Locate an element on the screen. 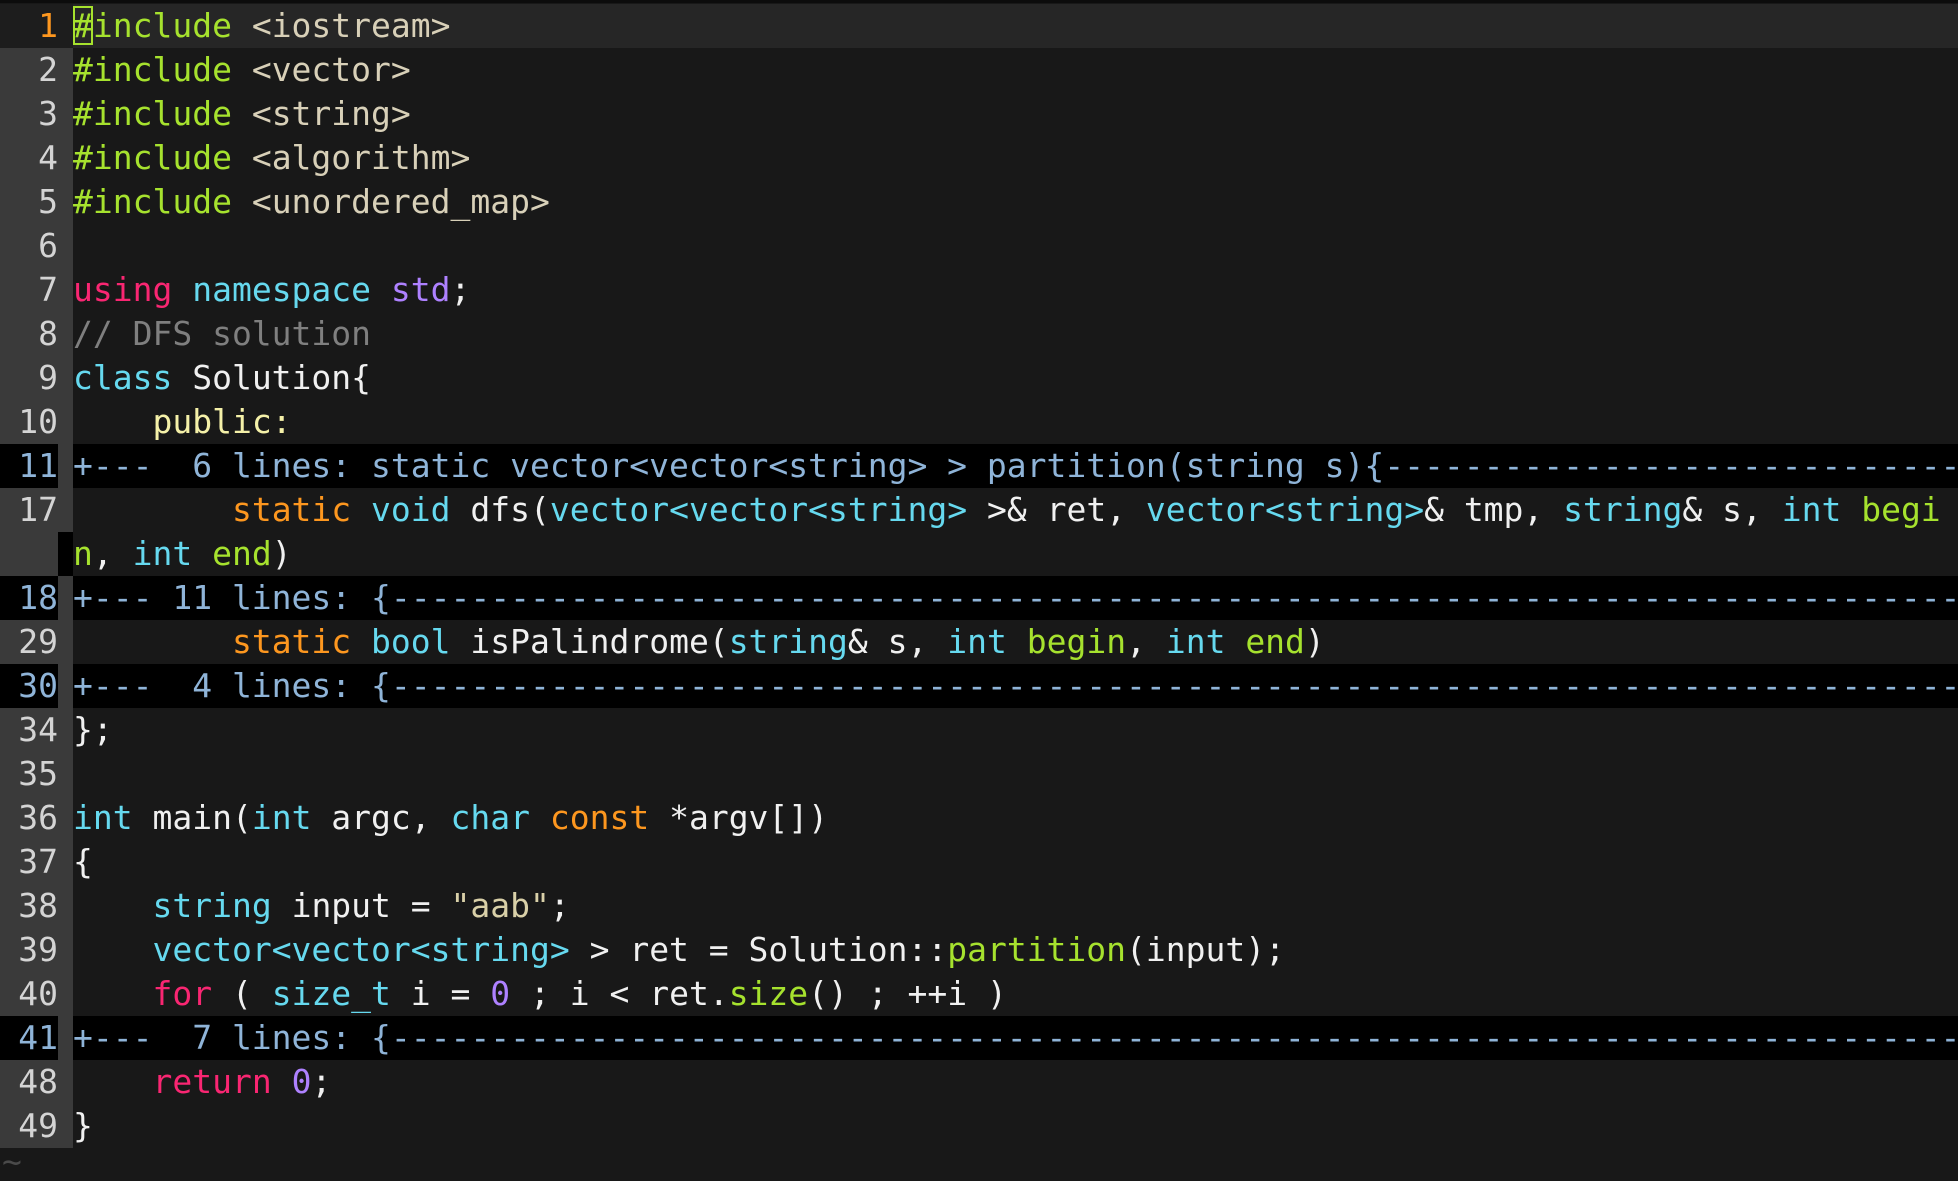 This screenshot has height=1181, width=1958. line-content: int main(int argc, char const *argv[]) is located at coordinates (1015, 818).